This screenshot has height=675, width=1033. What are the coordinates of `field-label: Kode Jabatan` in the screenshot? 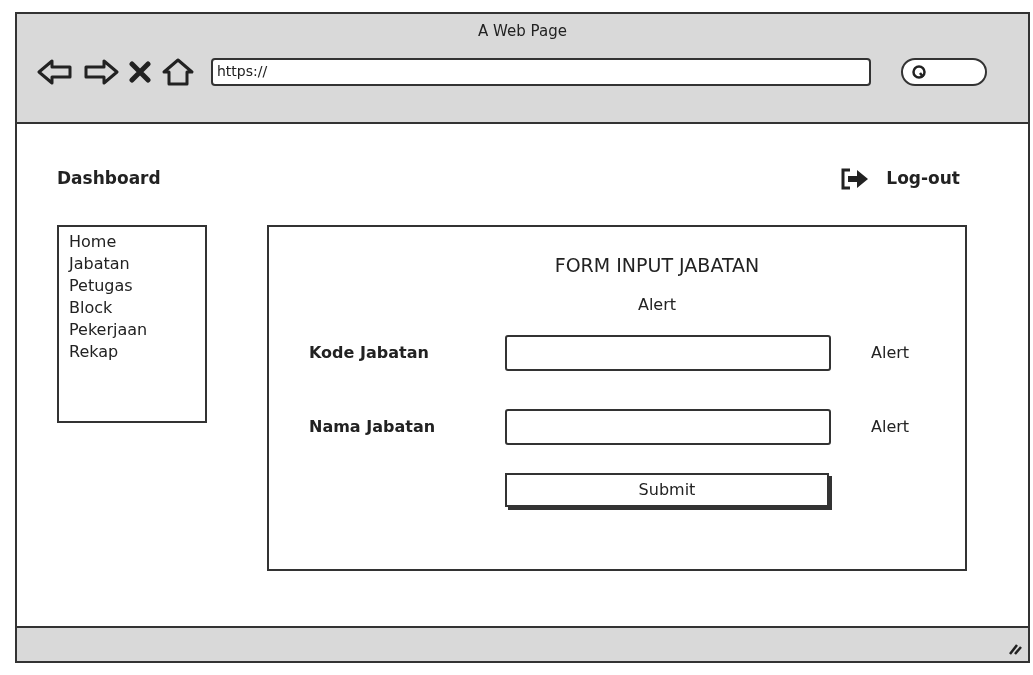 It's located at (369, 353).